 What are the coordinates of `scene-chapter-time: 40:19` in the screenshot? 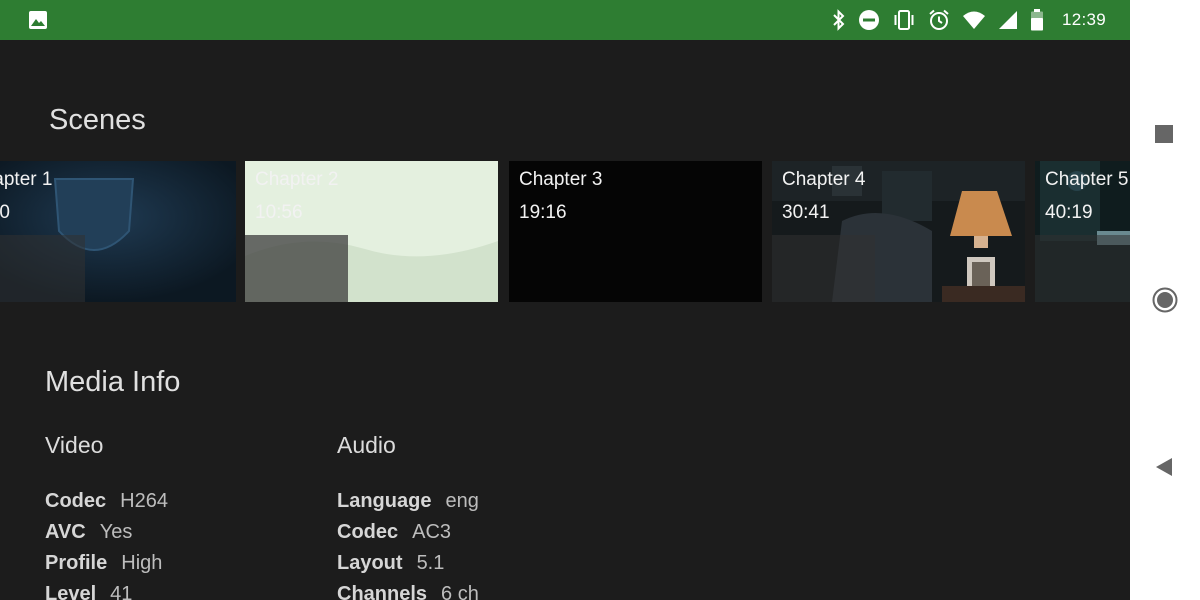 It's located at (1069, 212).